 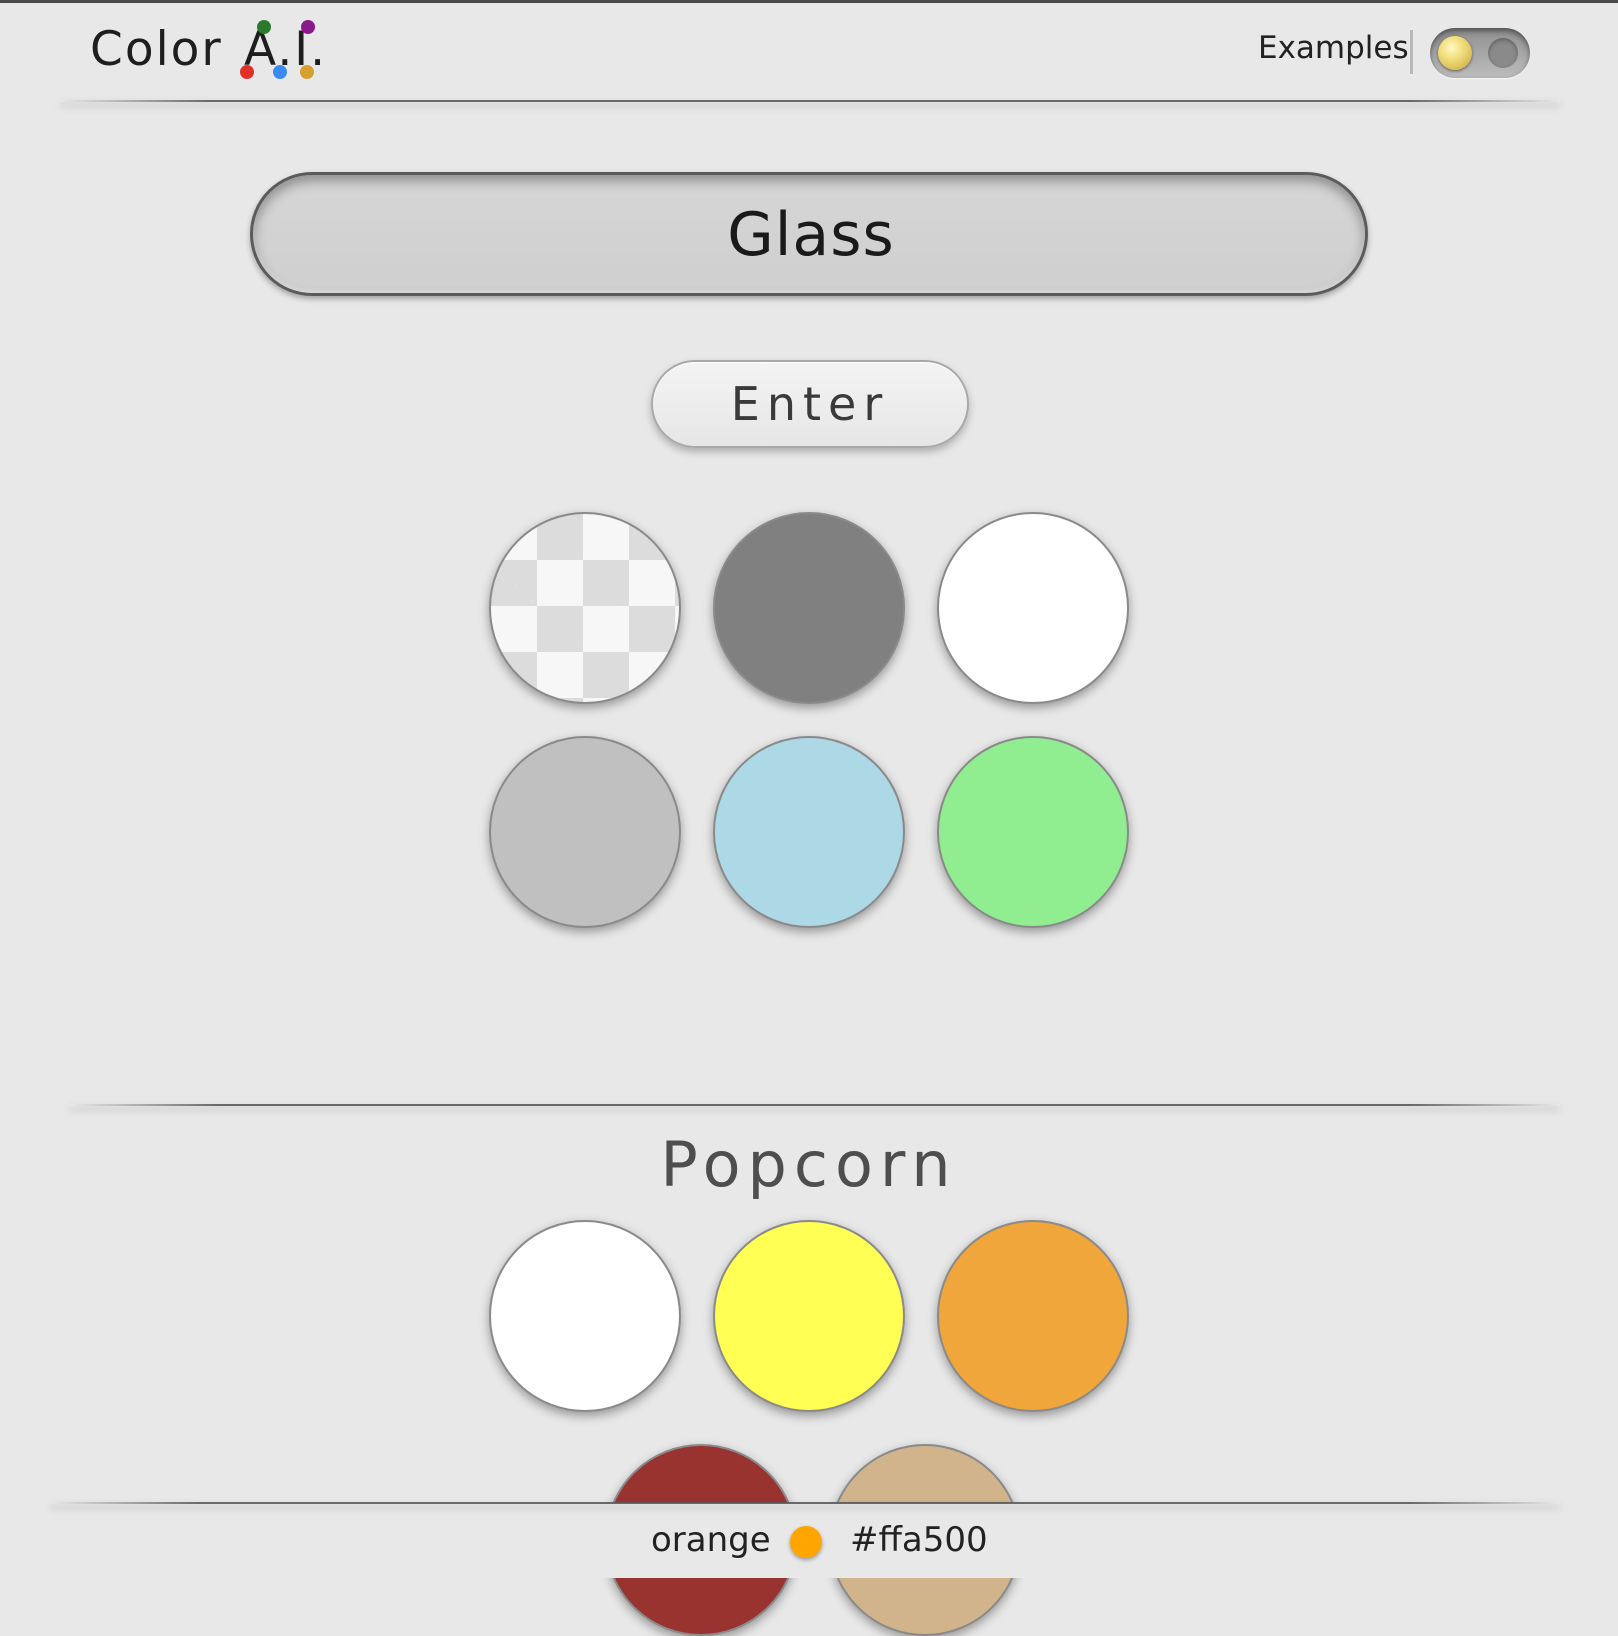 What do you see at coordinates (264, 27) in the screenshot?
I see `logo-dot-green` at bounding box center [264, 27].